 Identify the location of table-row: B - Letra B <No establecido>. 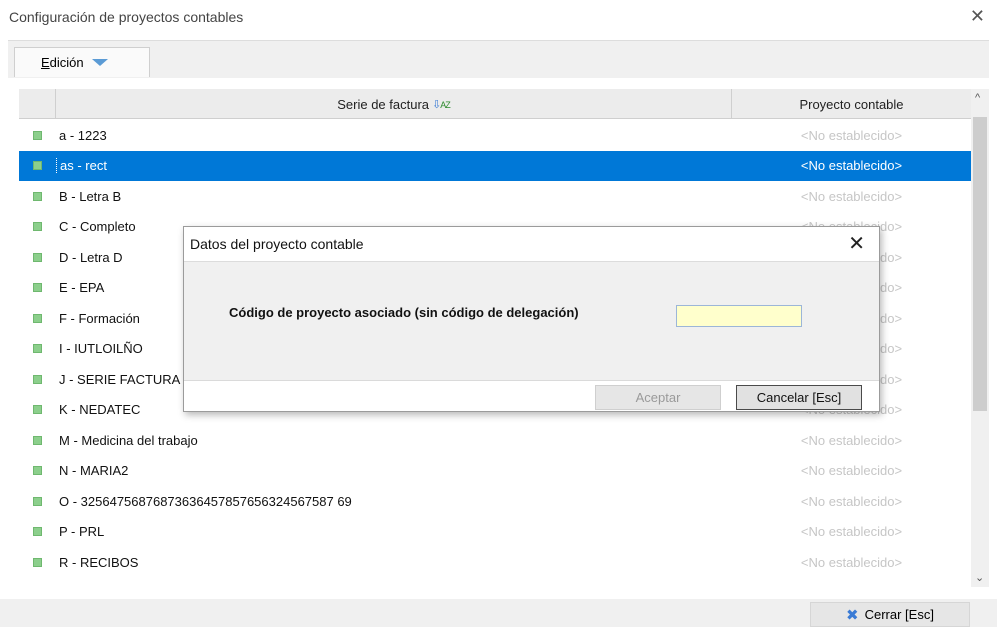
(495, 196).